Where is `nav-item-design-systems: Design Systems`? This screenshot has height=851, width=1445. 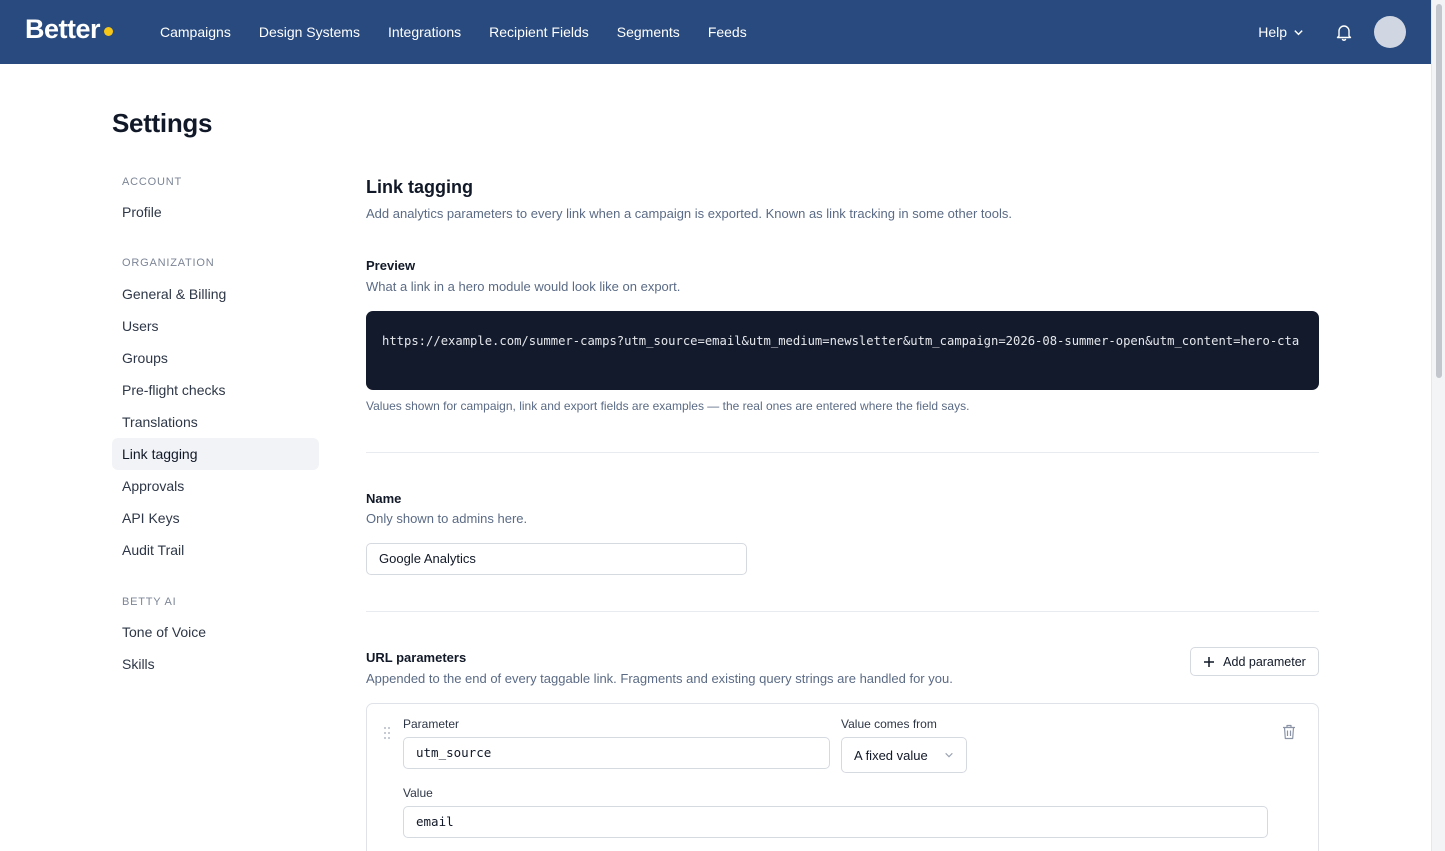
nav-item-design-systems: Design Systems is located at coordinates (309, 32).